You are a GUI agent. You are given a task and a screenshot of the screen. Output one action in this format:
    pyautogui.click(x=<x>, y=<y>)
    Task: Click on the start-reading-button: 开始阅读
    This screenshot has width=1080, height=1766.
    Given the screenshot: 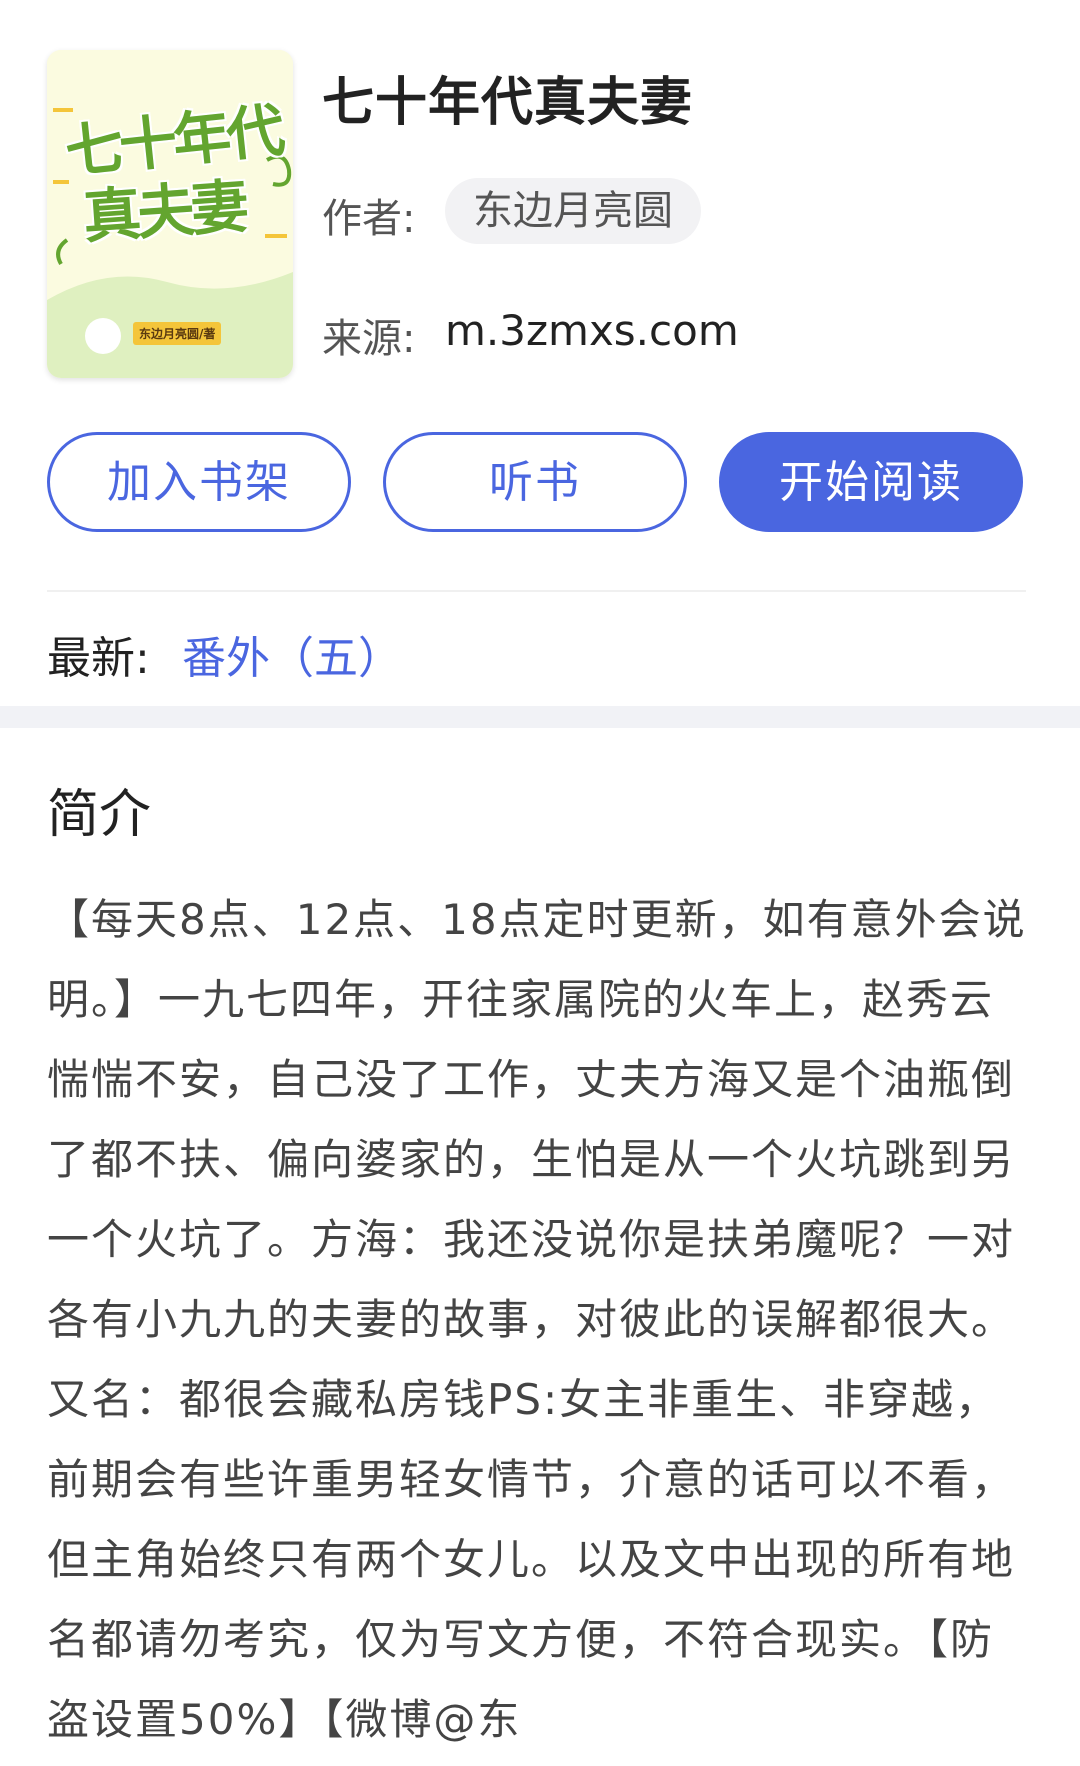 What is the action you would take?
    pyautogui.click(x=871, y=482)
    